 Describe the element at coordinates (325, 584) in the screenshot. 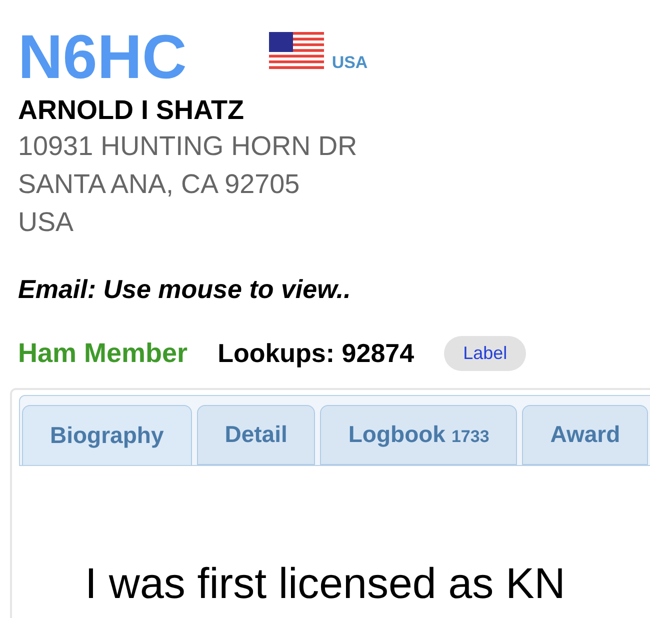

I see `biography-text: I was first licensed as KN` at that location.